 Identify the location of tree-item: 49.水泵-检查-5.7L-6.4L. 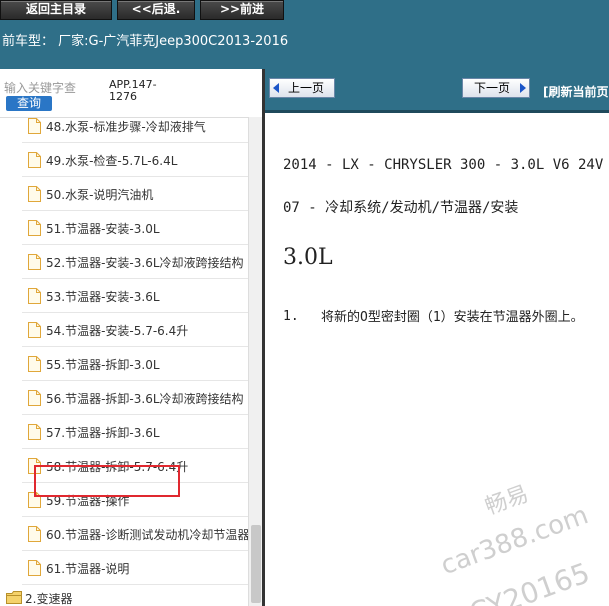
(124, 160).